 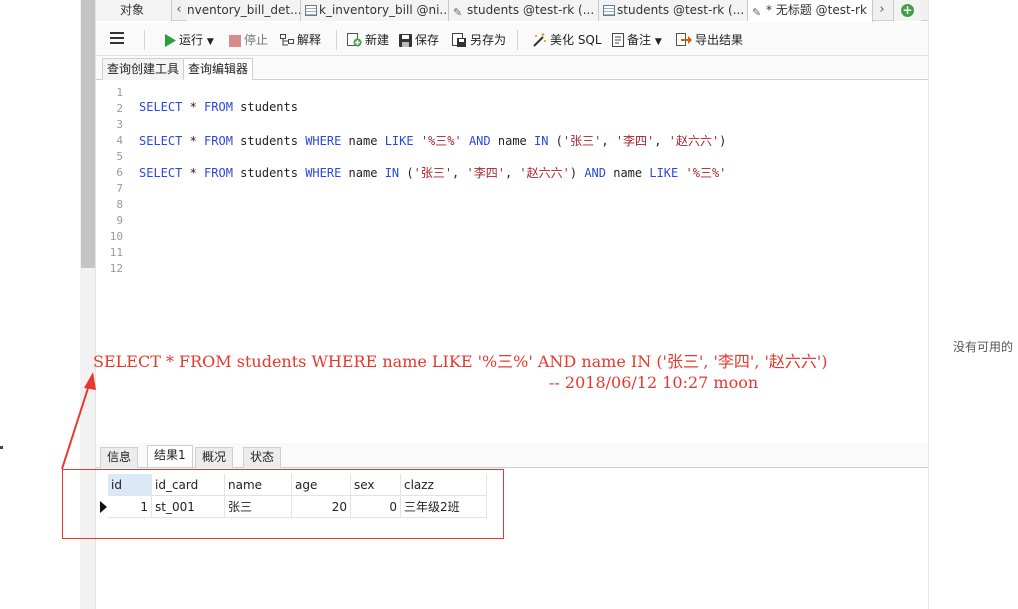 What do you see at coordinates (78, 421) in the screenshot?
I see `annotation-arrow-icon` at bounding box center [78, 421].